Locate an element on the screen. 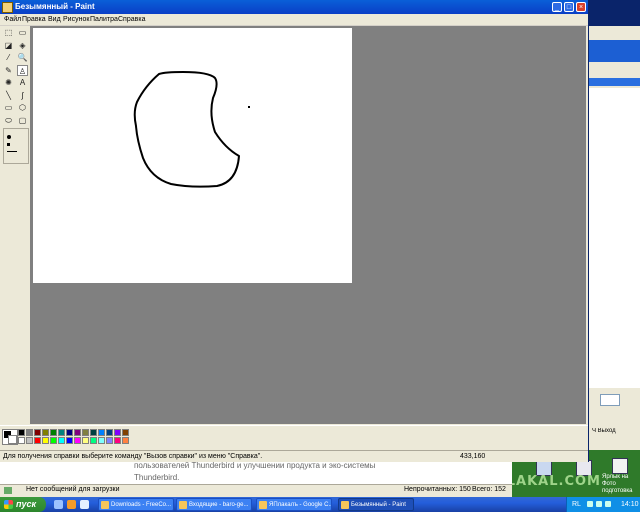  language-indicator: RL is located at coordinates (576, 504).